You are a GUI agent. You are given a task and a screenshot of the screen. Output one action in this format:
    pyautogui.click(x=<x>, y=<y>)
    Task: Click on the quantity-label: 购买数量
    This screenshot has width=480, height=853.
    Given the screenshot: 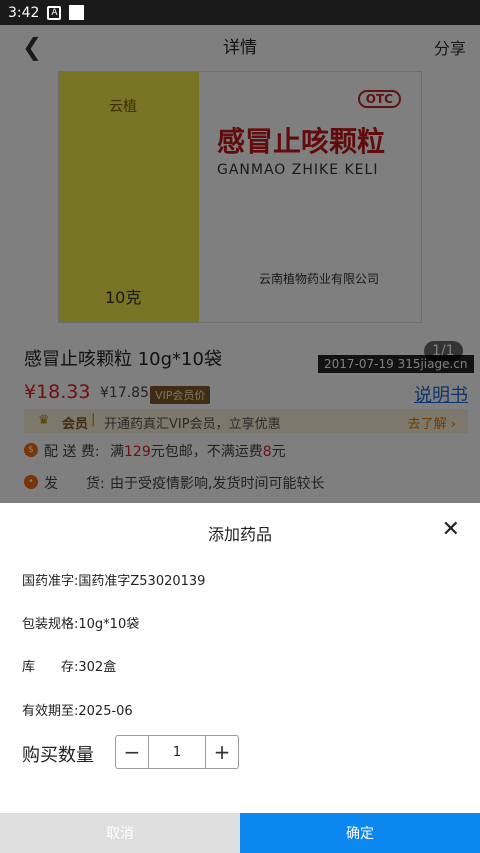 What is the action you would take?
    pyautogui.click(x=58, y=755)
    